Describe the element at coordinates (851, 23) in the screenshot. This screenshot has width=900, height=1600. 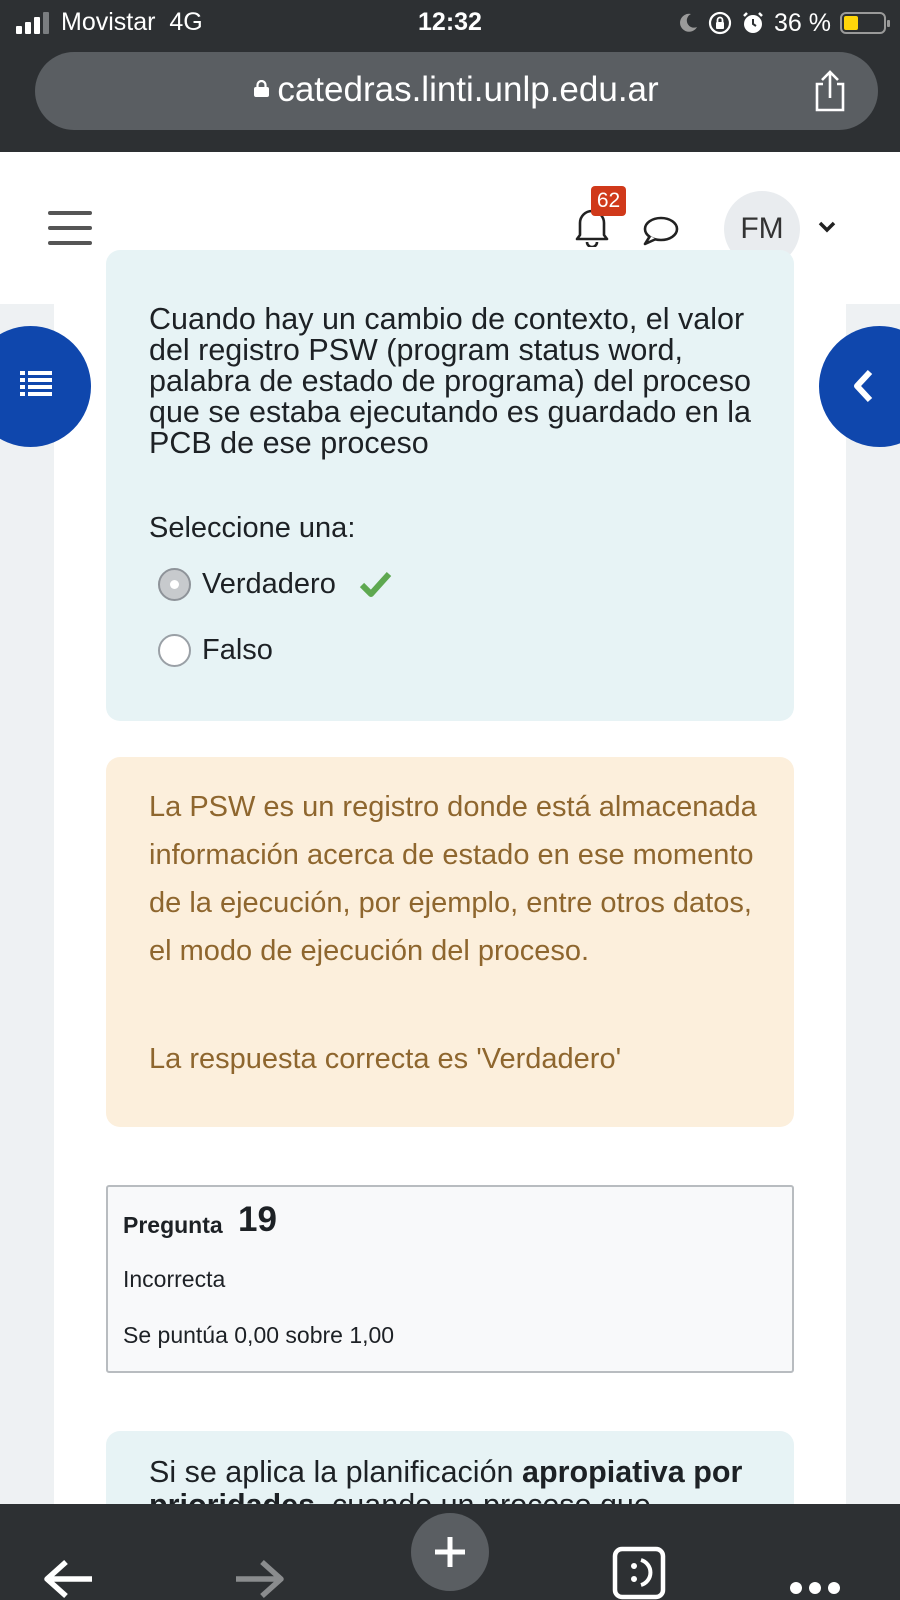
I see `battery-fill` at that location.